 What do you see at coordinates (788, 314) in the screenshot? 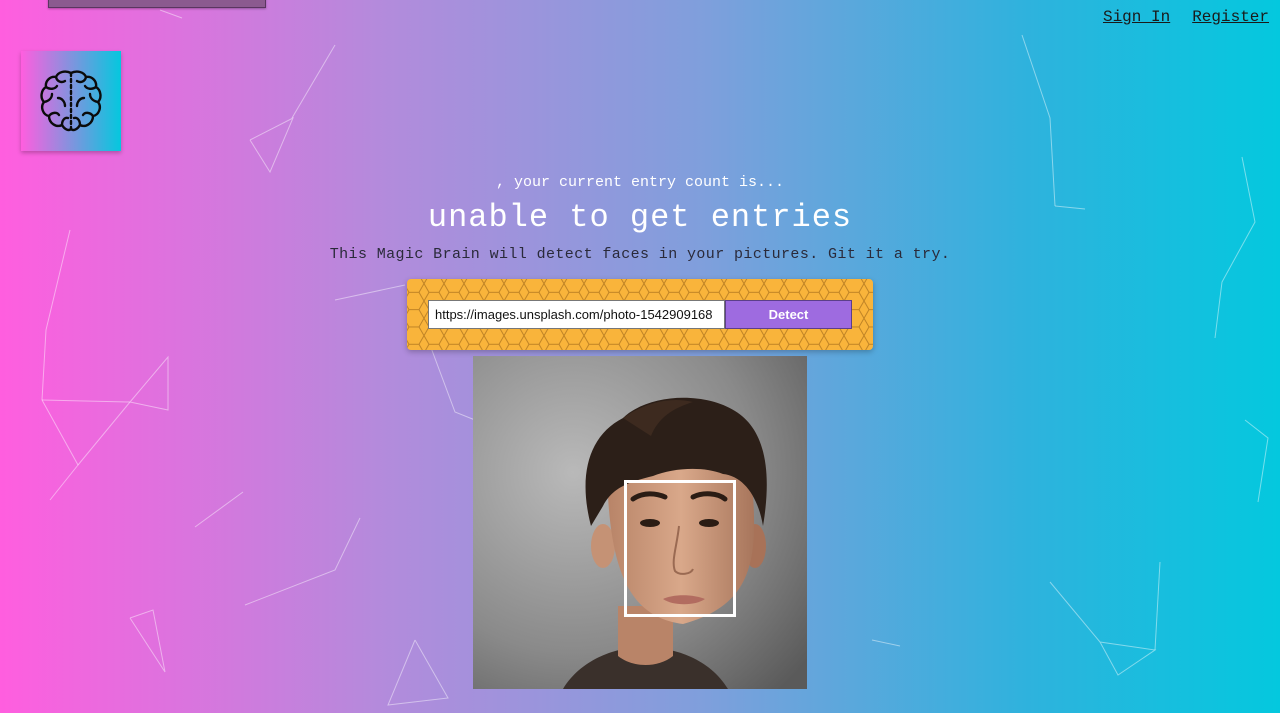
I see `detect-button: Detect` at bounding box center [788, 314].